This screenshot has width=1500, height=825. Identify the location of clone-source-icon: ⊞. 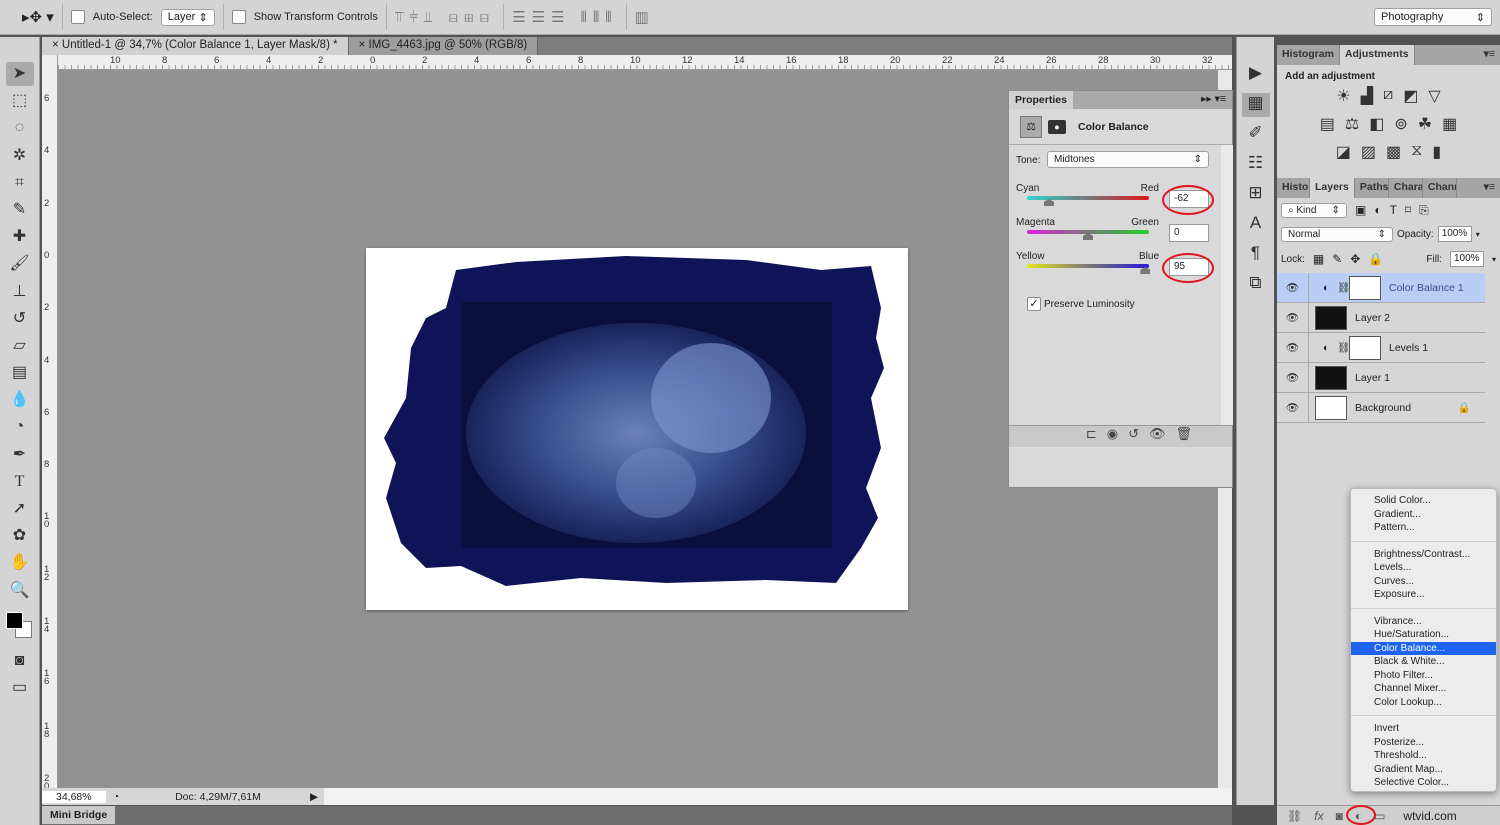
(1256, 195).